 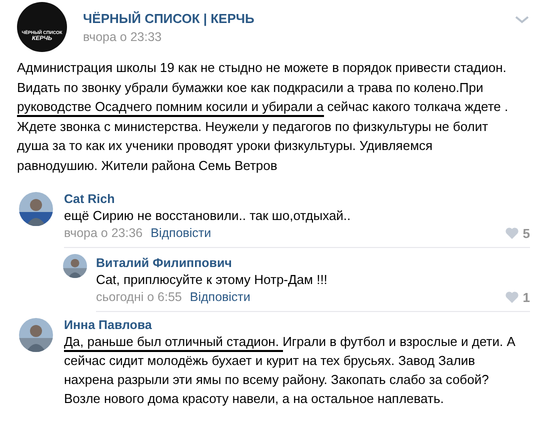 I want to click on comment-author: Инна Павлова, so click(x=297, y=325).